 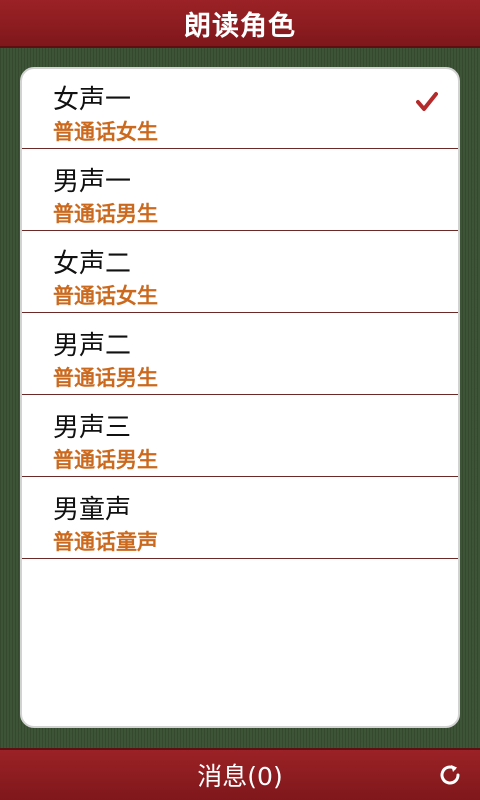 I want to click on role-name: 男声二, so click(x=92, y=346).